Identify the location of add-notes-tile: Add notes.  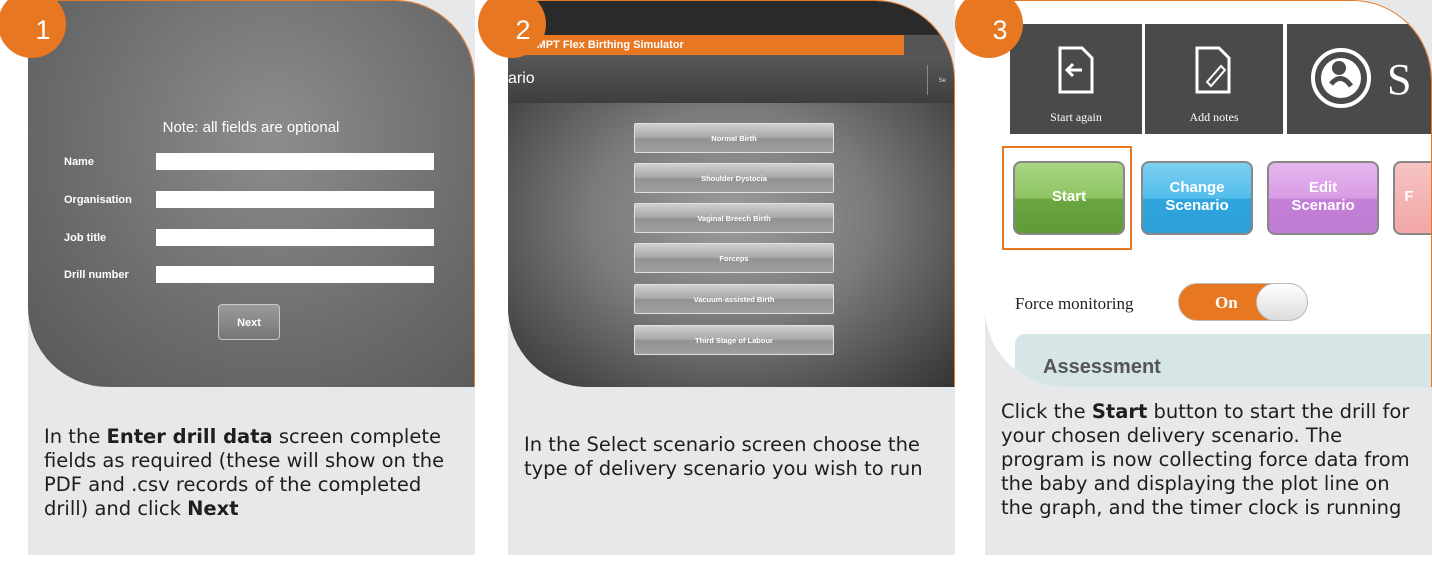
(1214, 79).